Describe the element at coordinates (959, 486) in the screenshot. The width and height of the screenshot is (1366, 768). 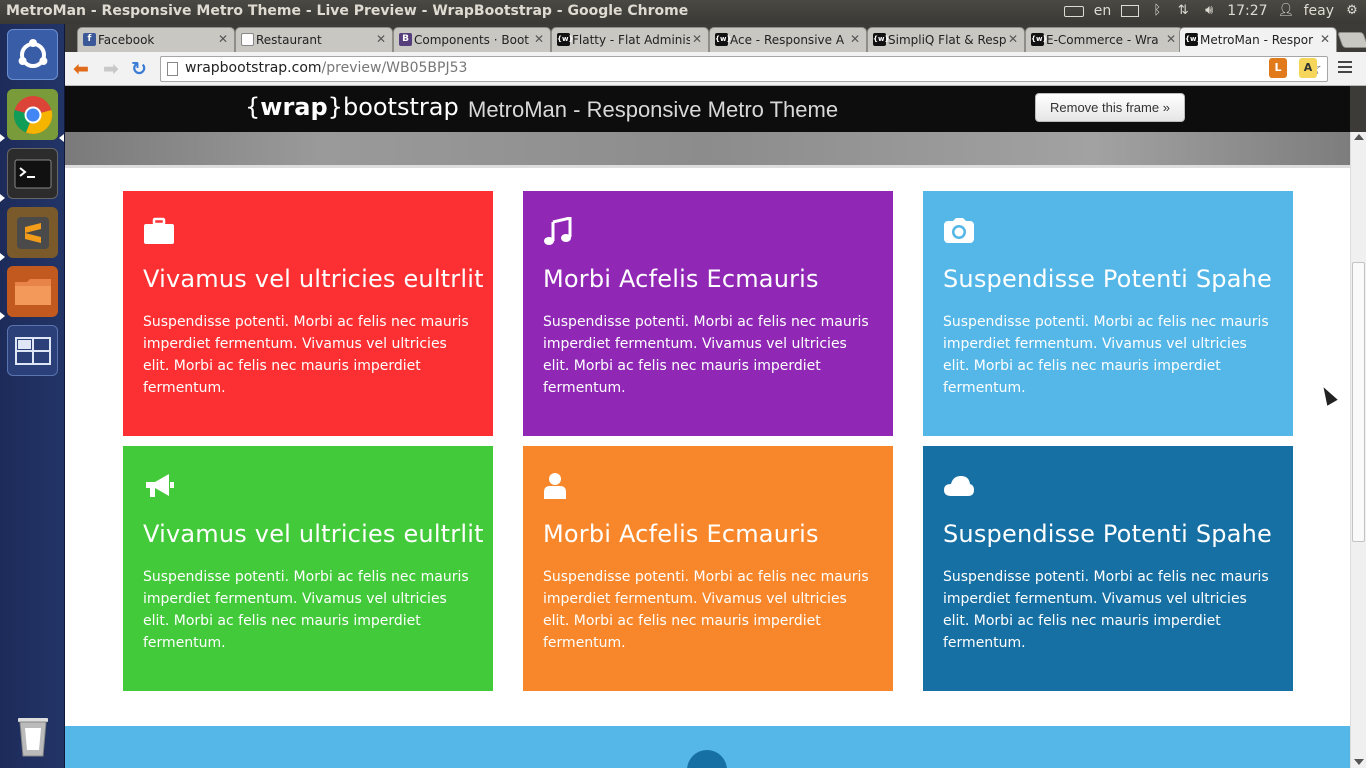
I see `cloud-icon` at that location.